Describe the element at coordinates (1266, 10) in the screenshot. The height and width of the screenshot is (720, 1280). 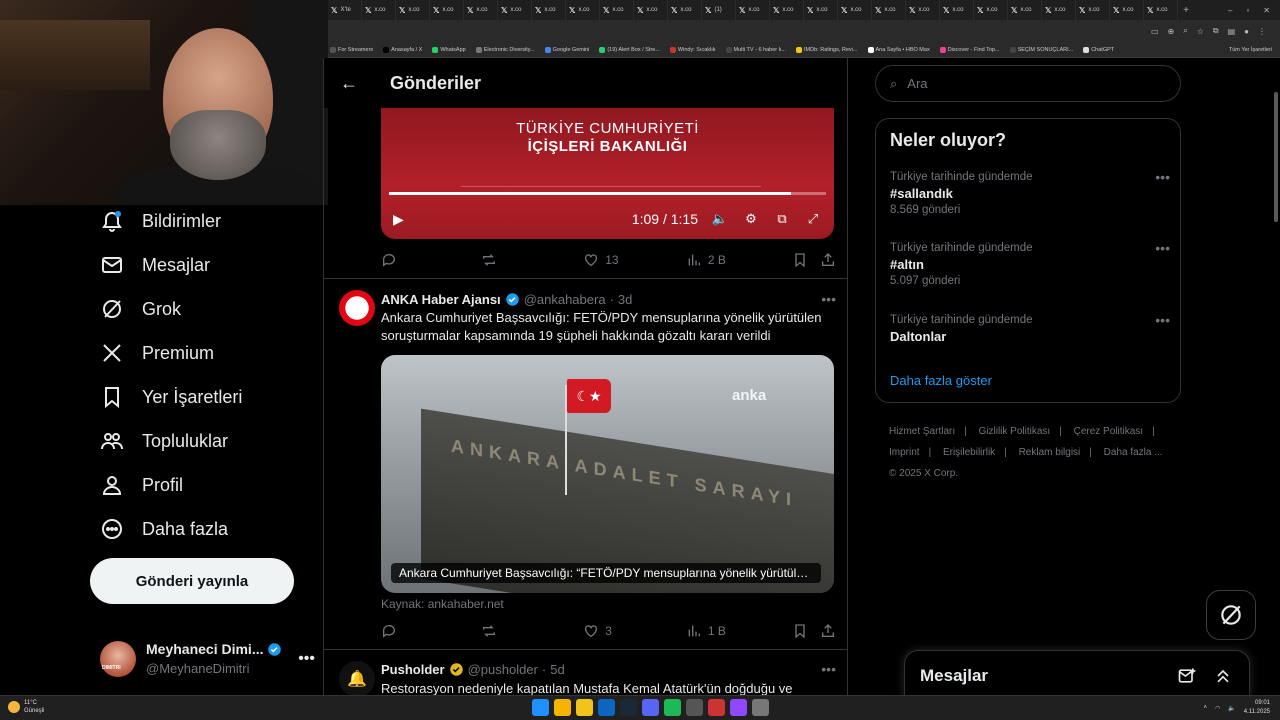
I see `close-icon: ✕` at that location.